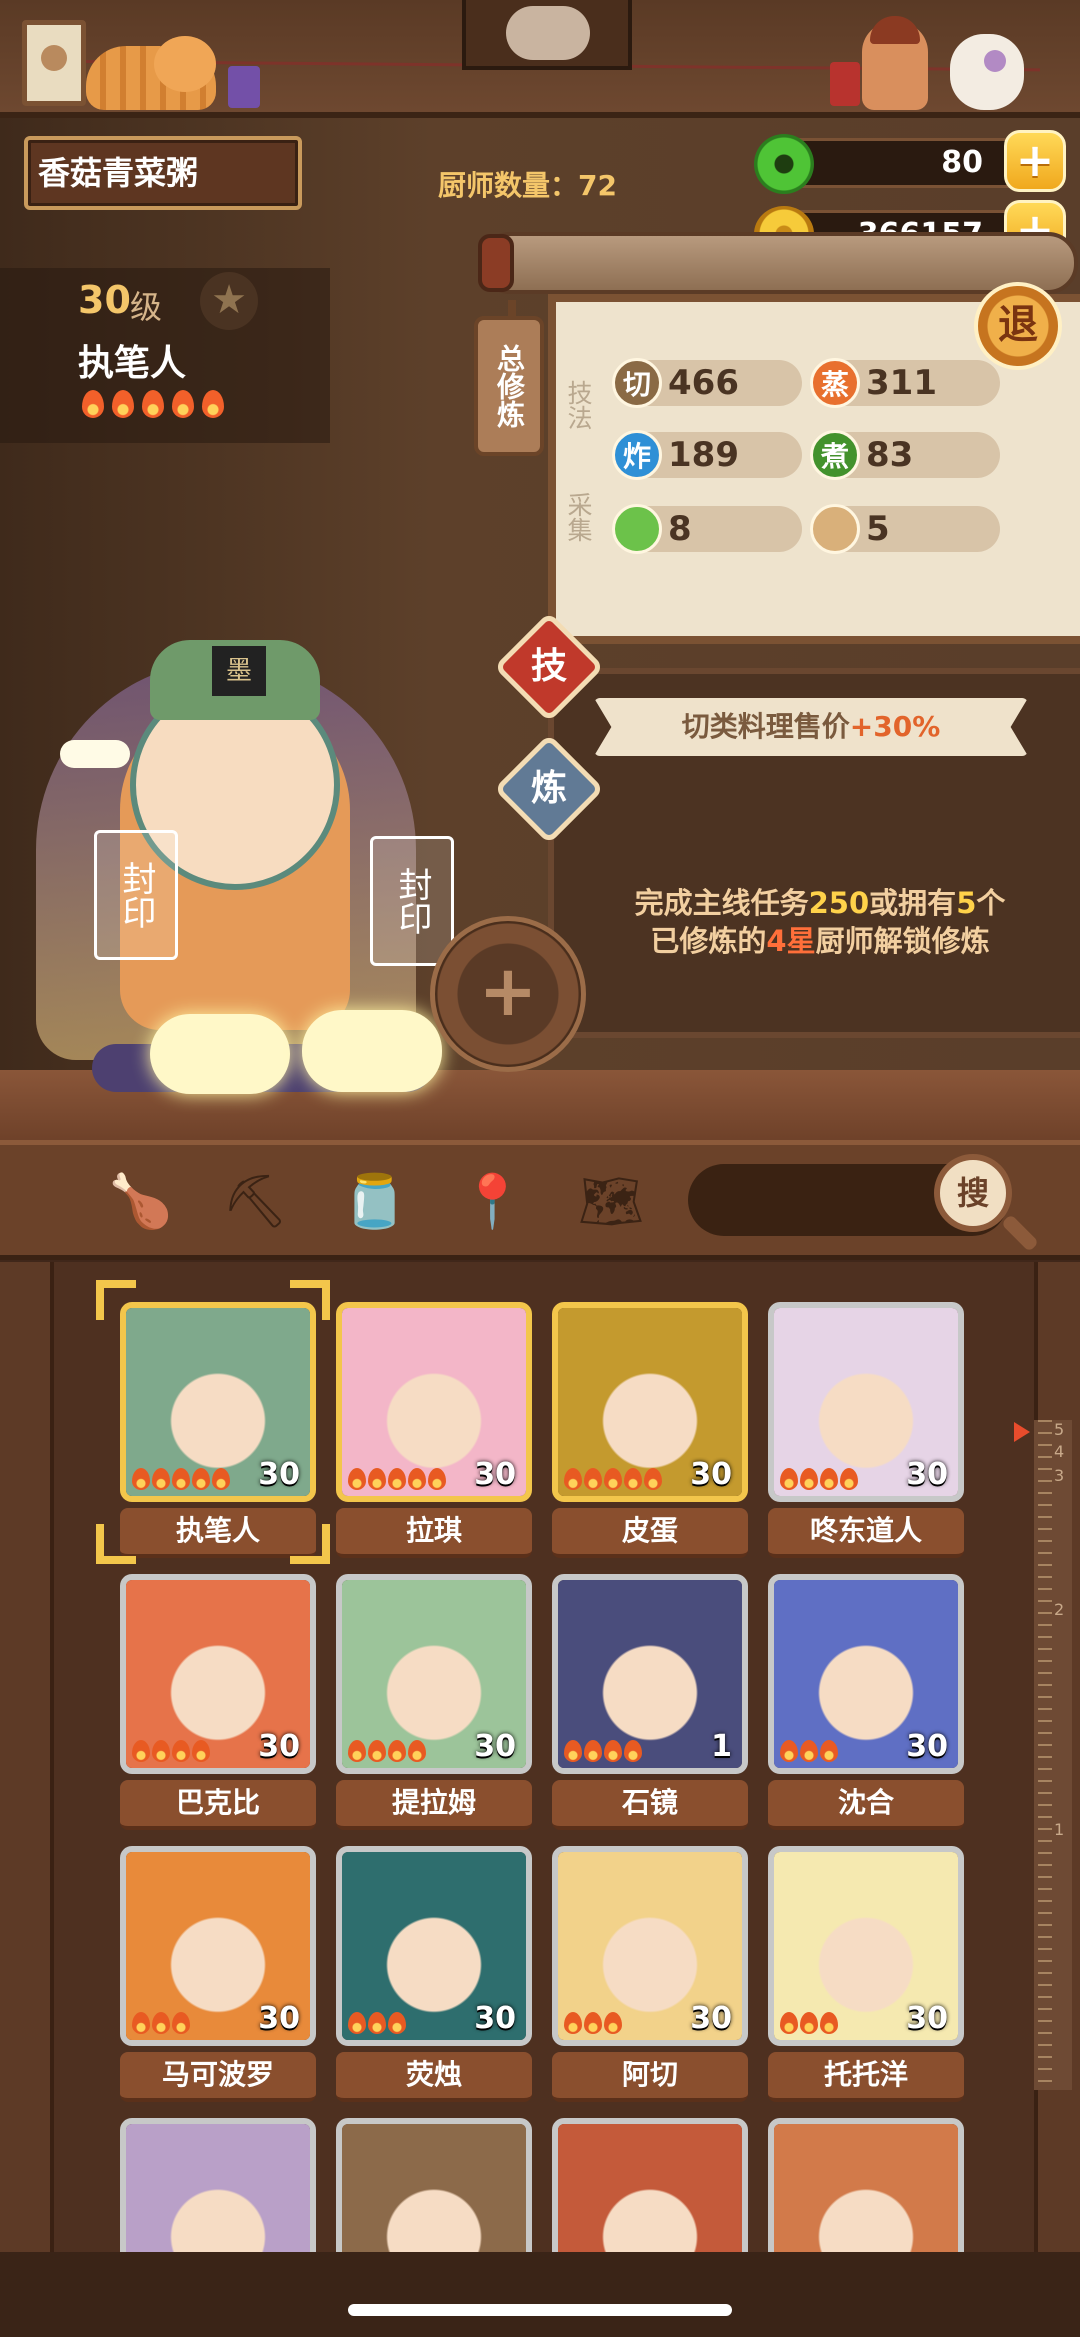  Describe the element at coordinates (496, 263) in the screenshot. I see `scroll-knob` at that location.